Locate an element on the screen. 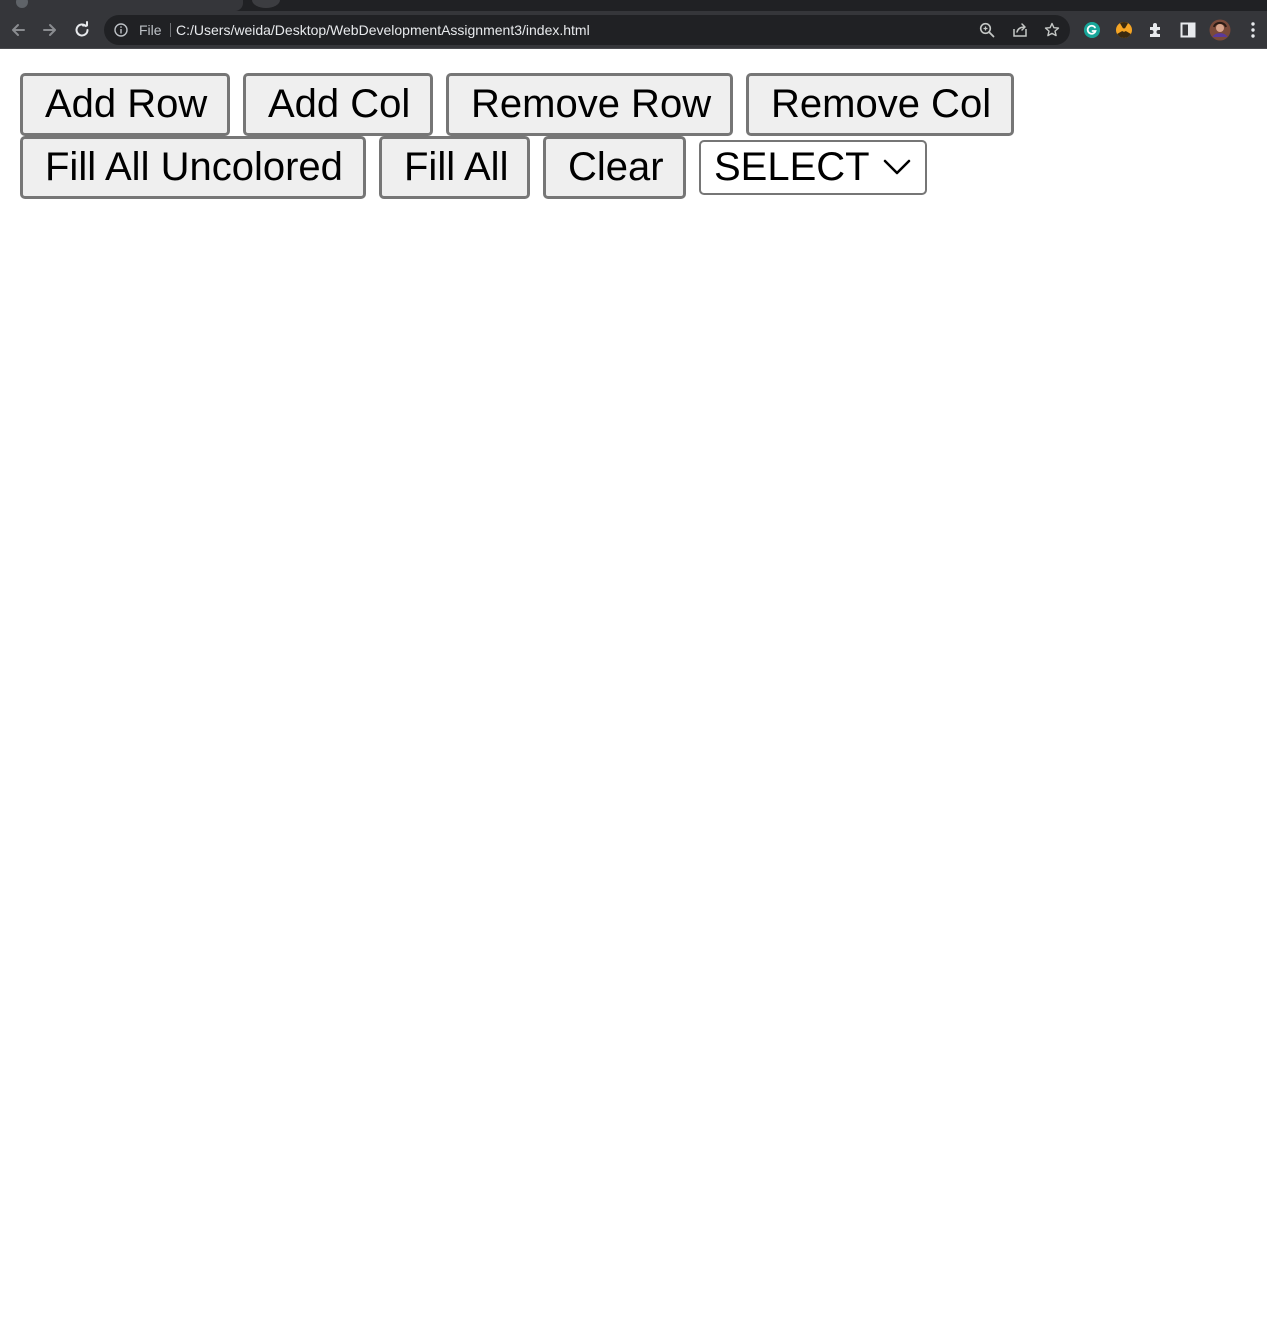  address-separator is located at coordinates (170, 30).